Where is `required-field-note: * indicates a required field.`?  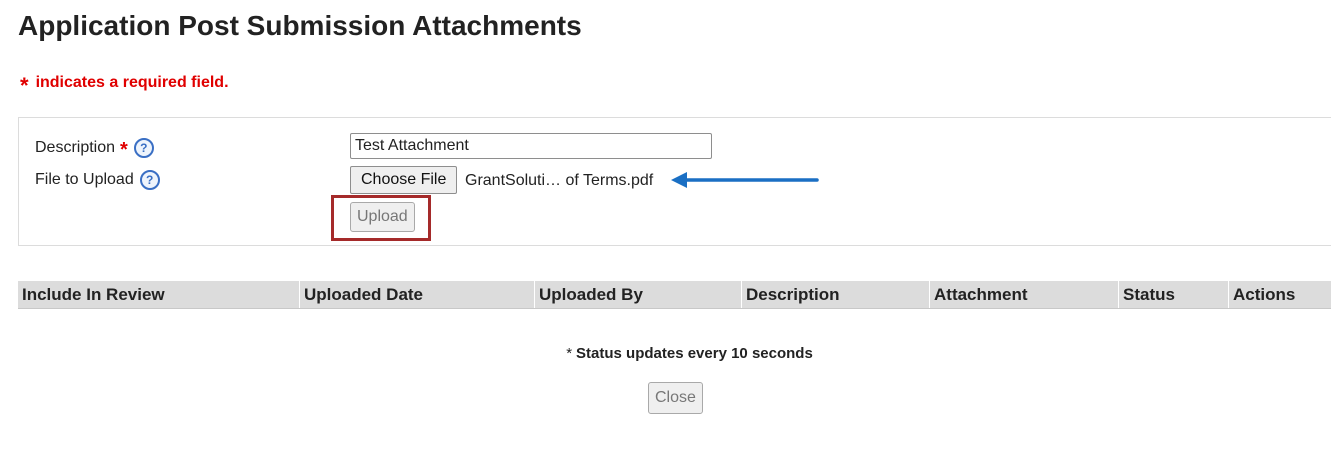 required-field-note: * indicates a required field. is located at coordinates (124, 85).